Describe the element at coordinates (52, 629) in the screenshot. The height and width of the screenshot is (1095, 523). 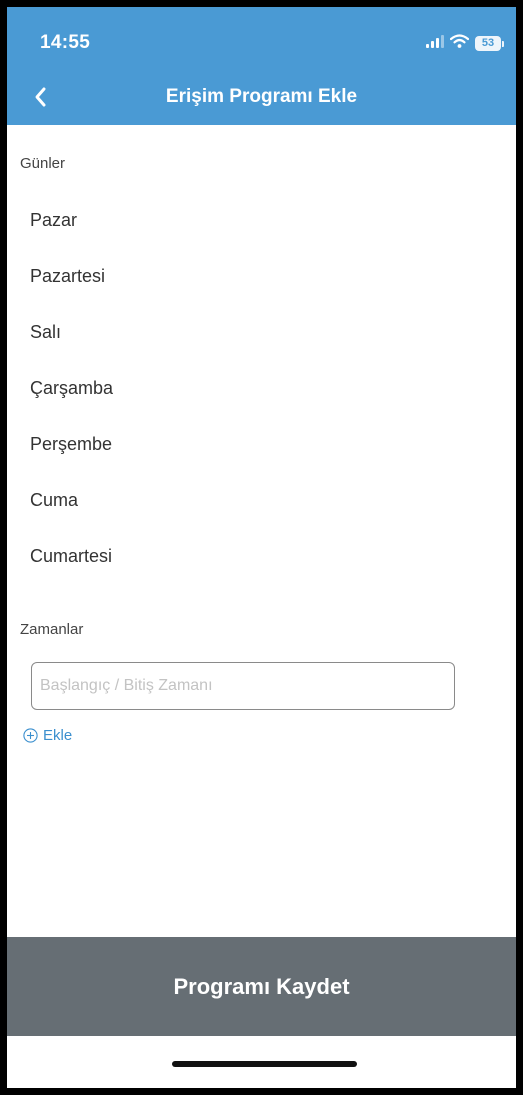
I see `times-section-label: Zamanlar` at that location.